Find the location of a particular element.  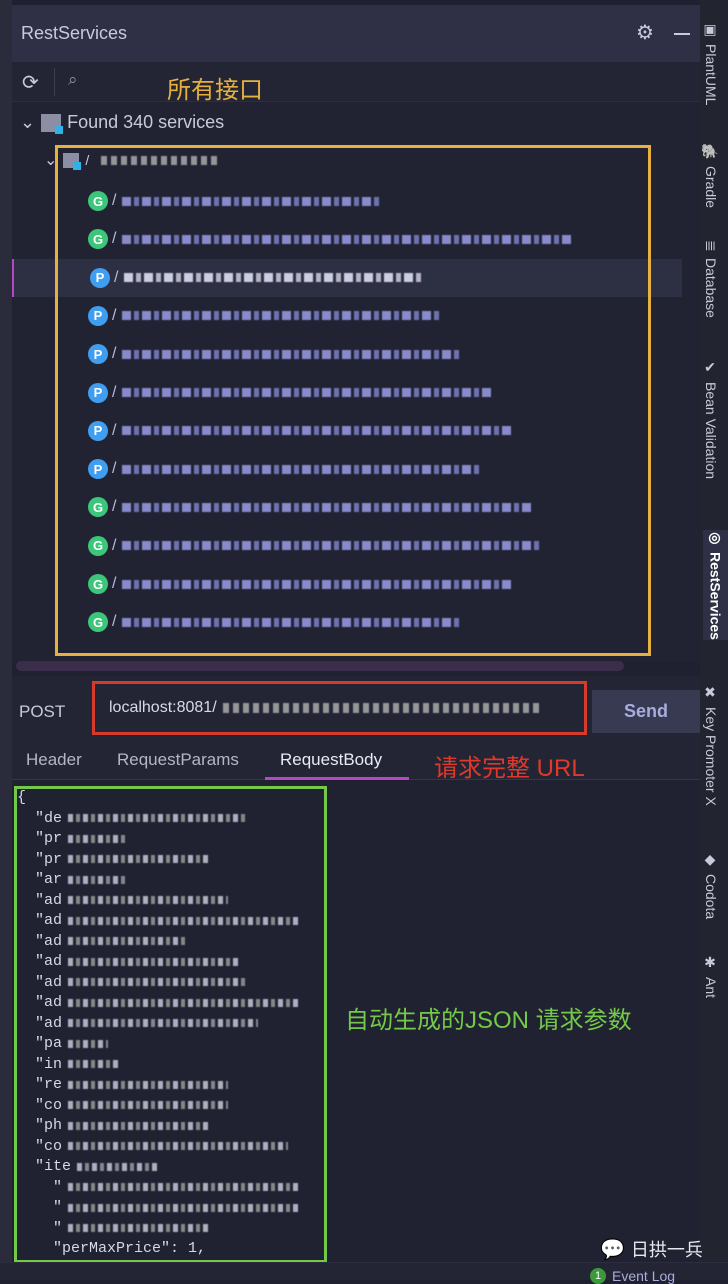

http-method: POST is located at coordinates (42, 712).